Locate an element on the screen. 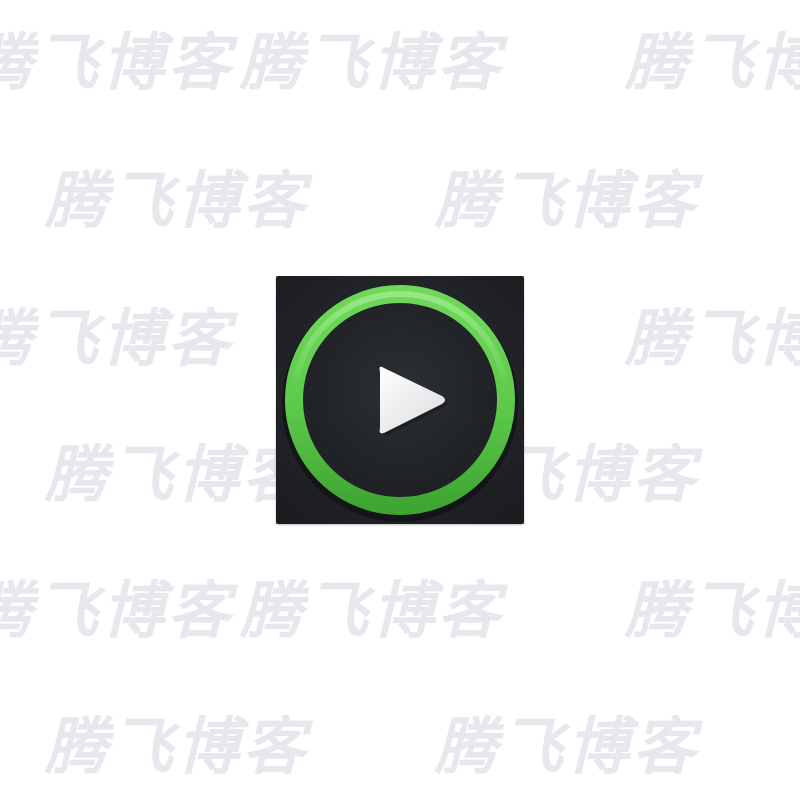 The height and width of the screenshot is (800, 800). play-icon is located at coordinates (400, 400).